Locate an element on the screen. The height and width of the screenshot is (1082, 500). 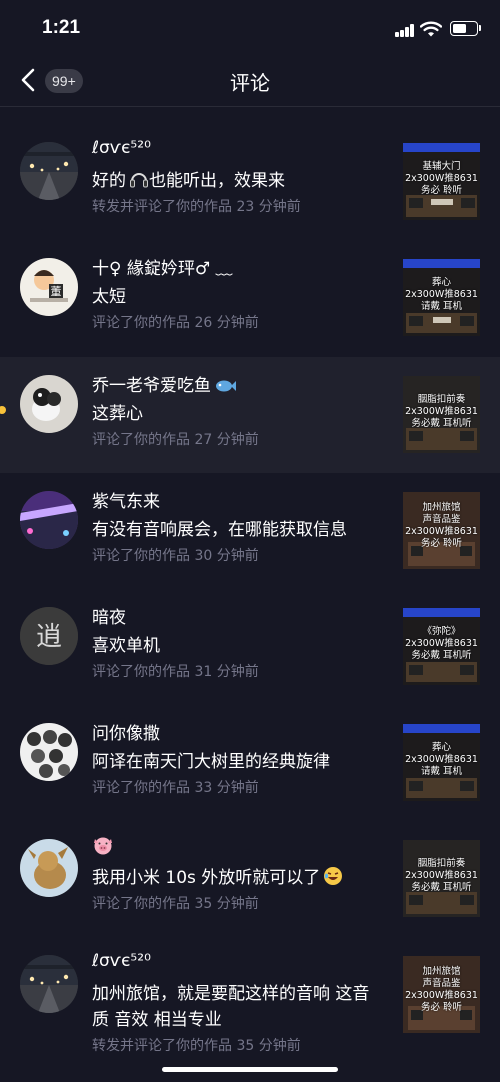
username: 十♀ 緣錠妗玶♂ ﹏ is located at coordinates (162, 266).